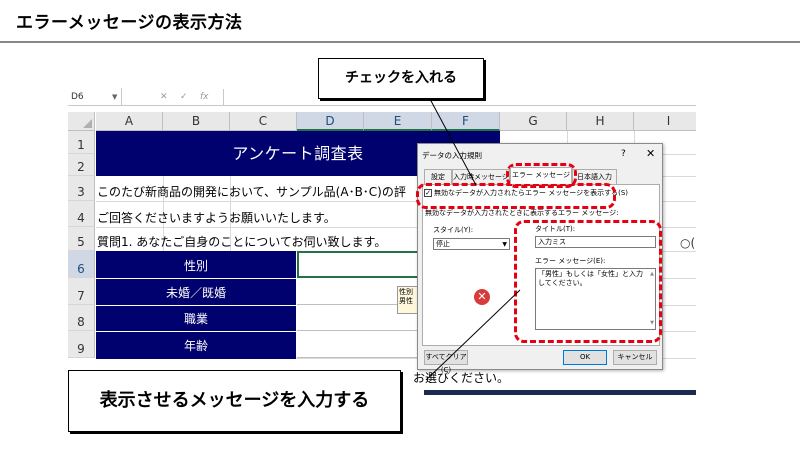 Image resolution: width=800 pixels, height=450 pixels. Describe the element at coordinates (623, 154) in the screenshot. I see `help-icon: ?` at that location.